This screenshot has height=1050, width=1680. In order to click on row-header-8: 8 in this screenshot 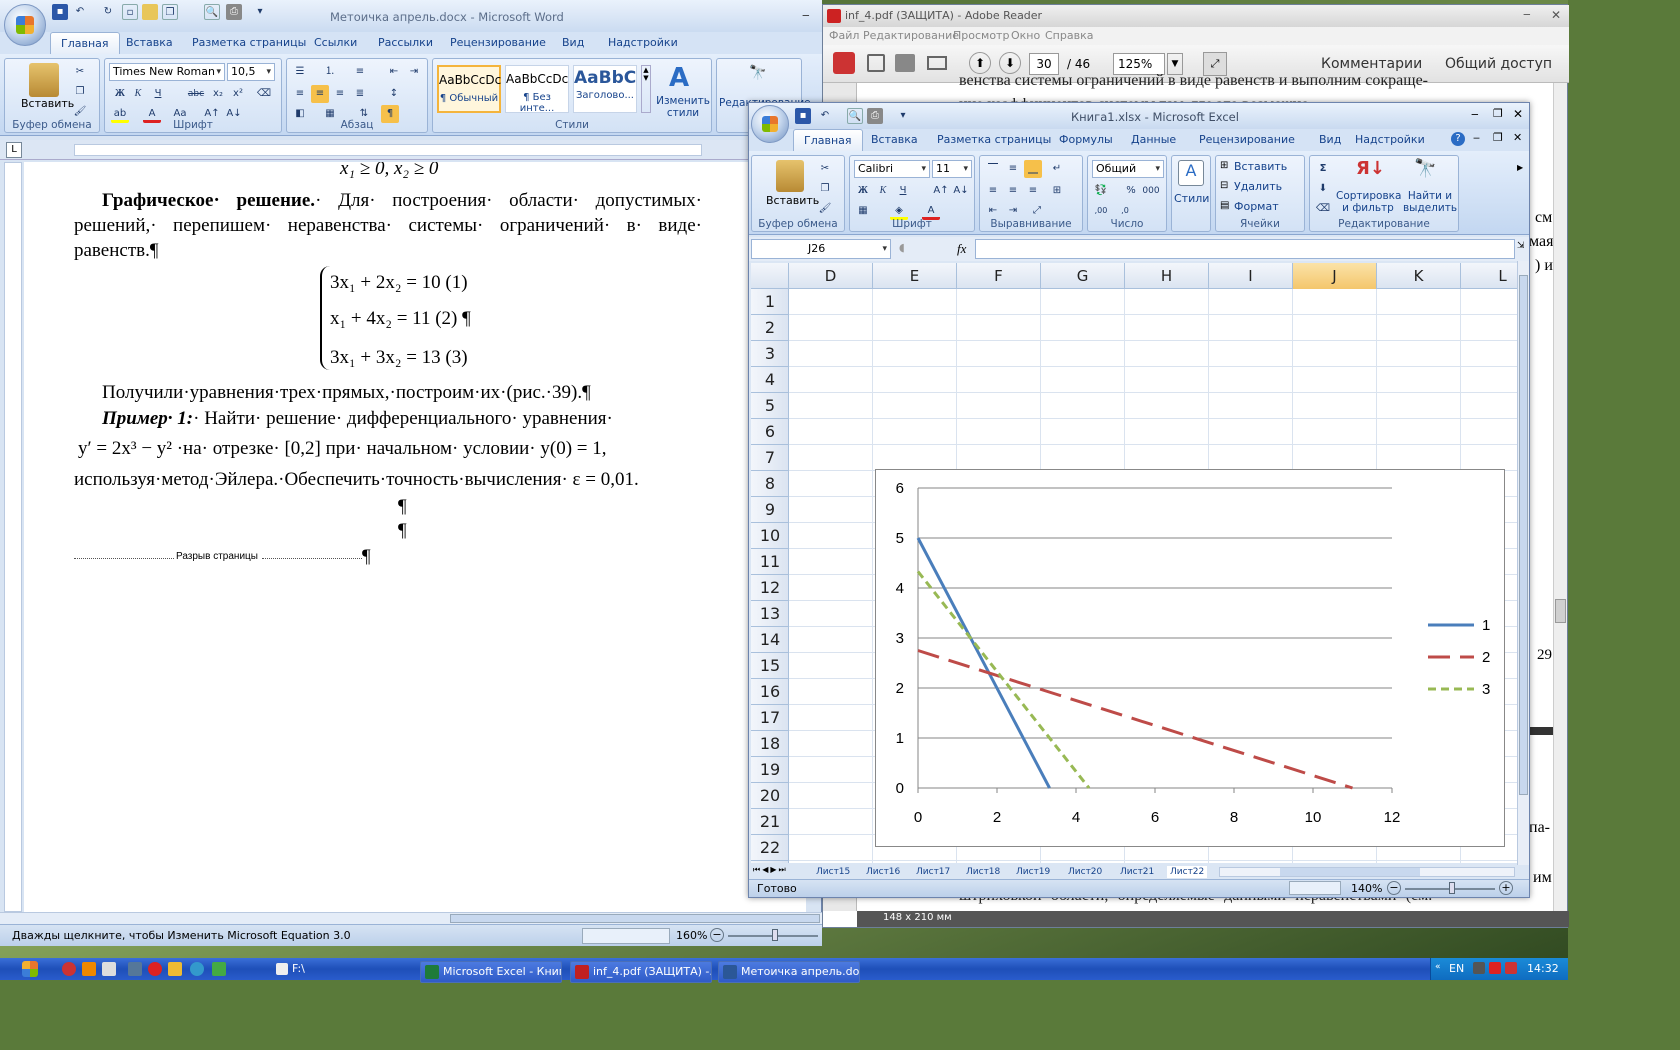, I will do `click(770, 484)`.